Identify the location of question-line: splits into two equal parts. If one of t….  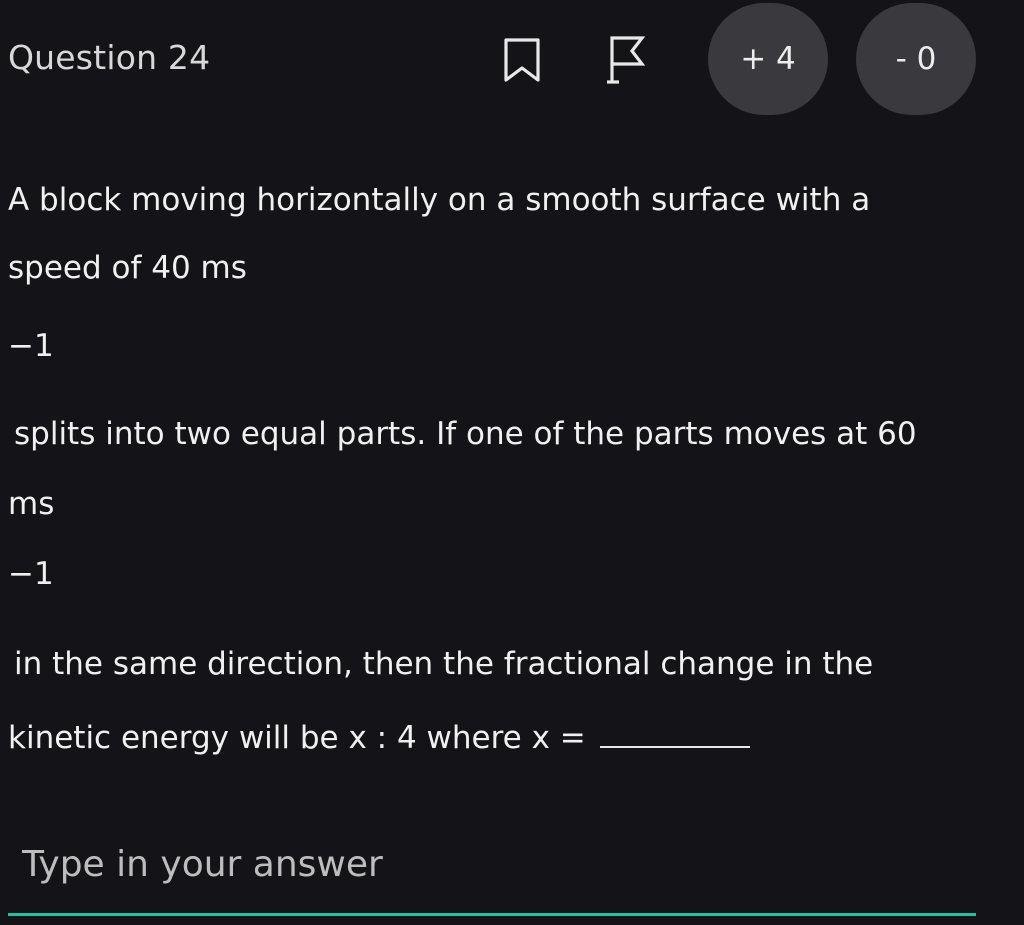
(465, 434).